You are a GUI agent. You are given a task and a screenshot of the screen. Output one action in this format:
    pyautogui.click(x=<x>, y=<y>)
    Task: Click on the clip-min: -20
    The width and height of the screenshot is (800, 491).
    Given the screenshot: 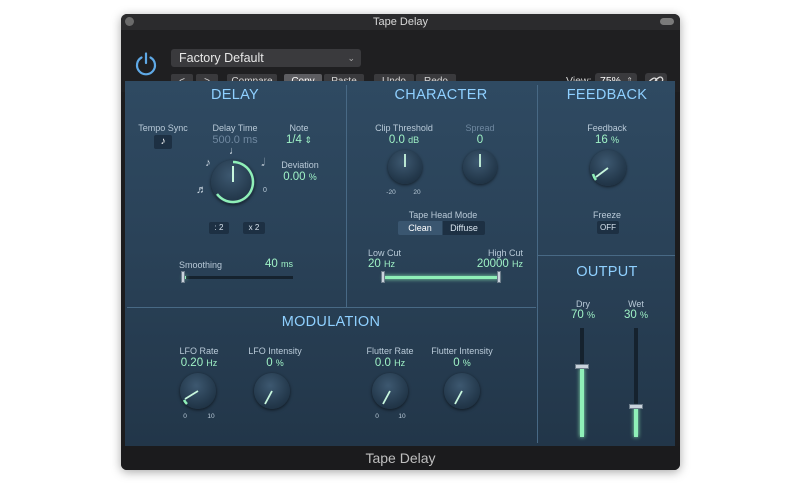 What is the action you would take?
    pyautogui.click(x=391, y=192)
    